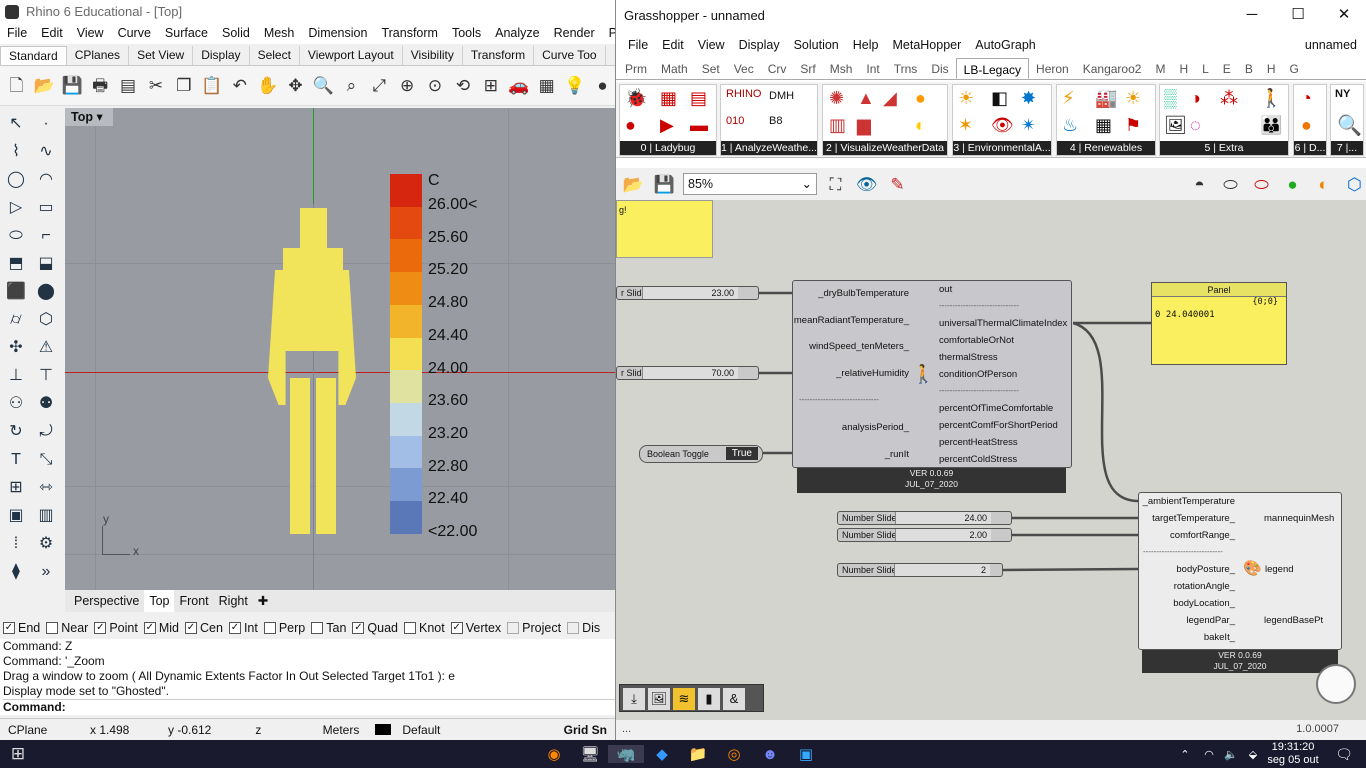 The image size is (1366, 768). I want to click on viewport-tab-top: Top, so click(159, 601).